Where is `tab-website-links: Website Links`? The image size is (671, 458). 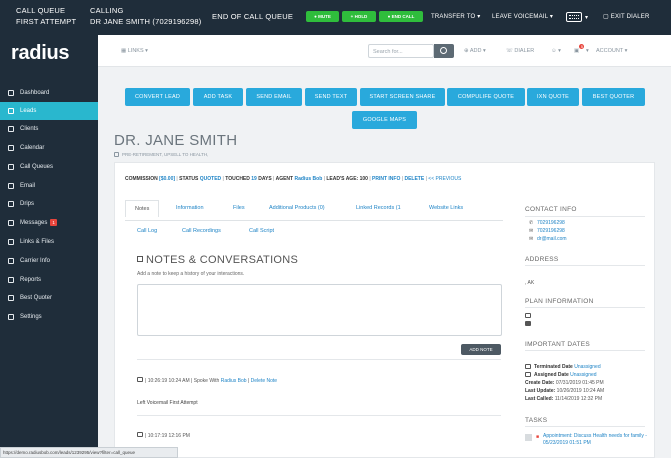
tab-website-links: Website Links is located at coordinates (446, 208).